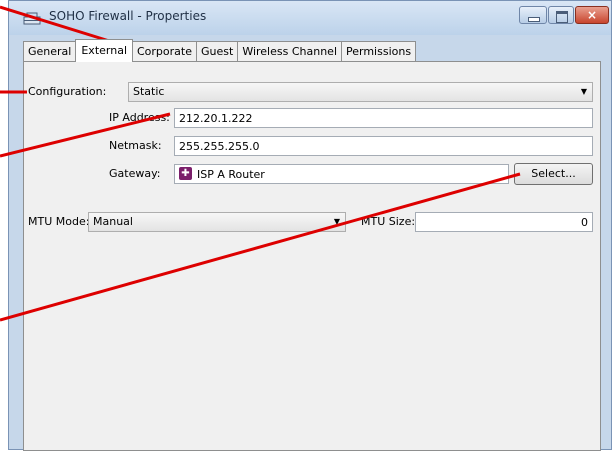  I want to click on close-icon: ×, so click(592, 15).